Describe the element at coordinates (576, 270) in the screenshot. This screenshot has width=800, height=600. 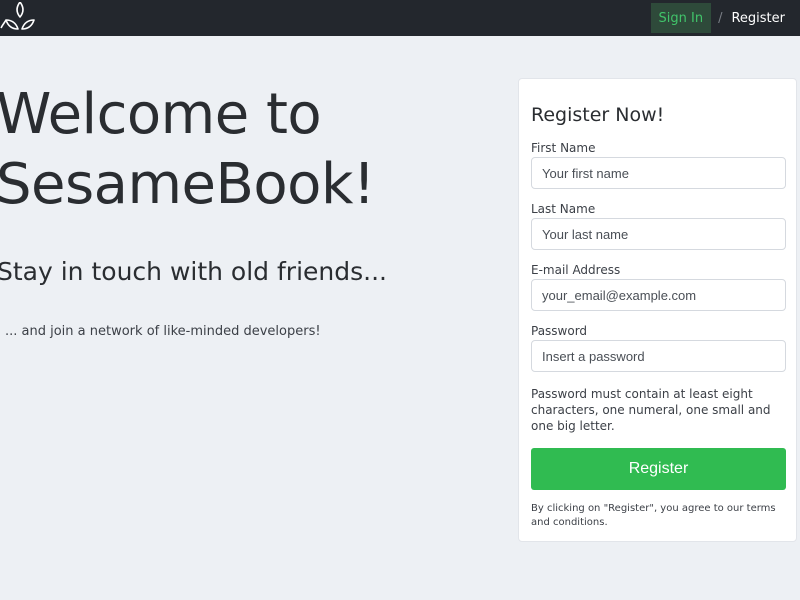
I see `email-label: E-mail Address` at that location.